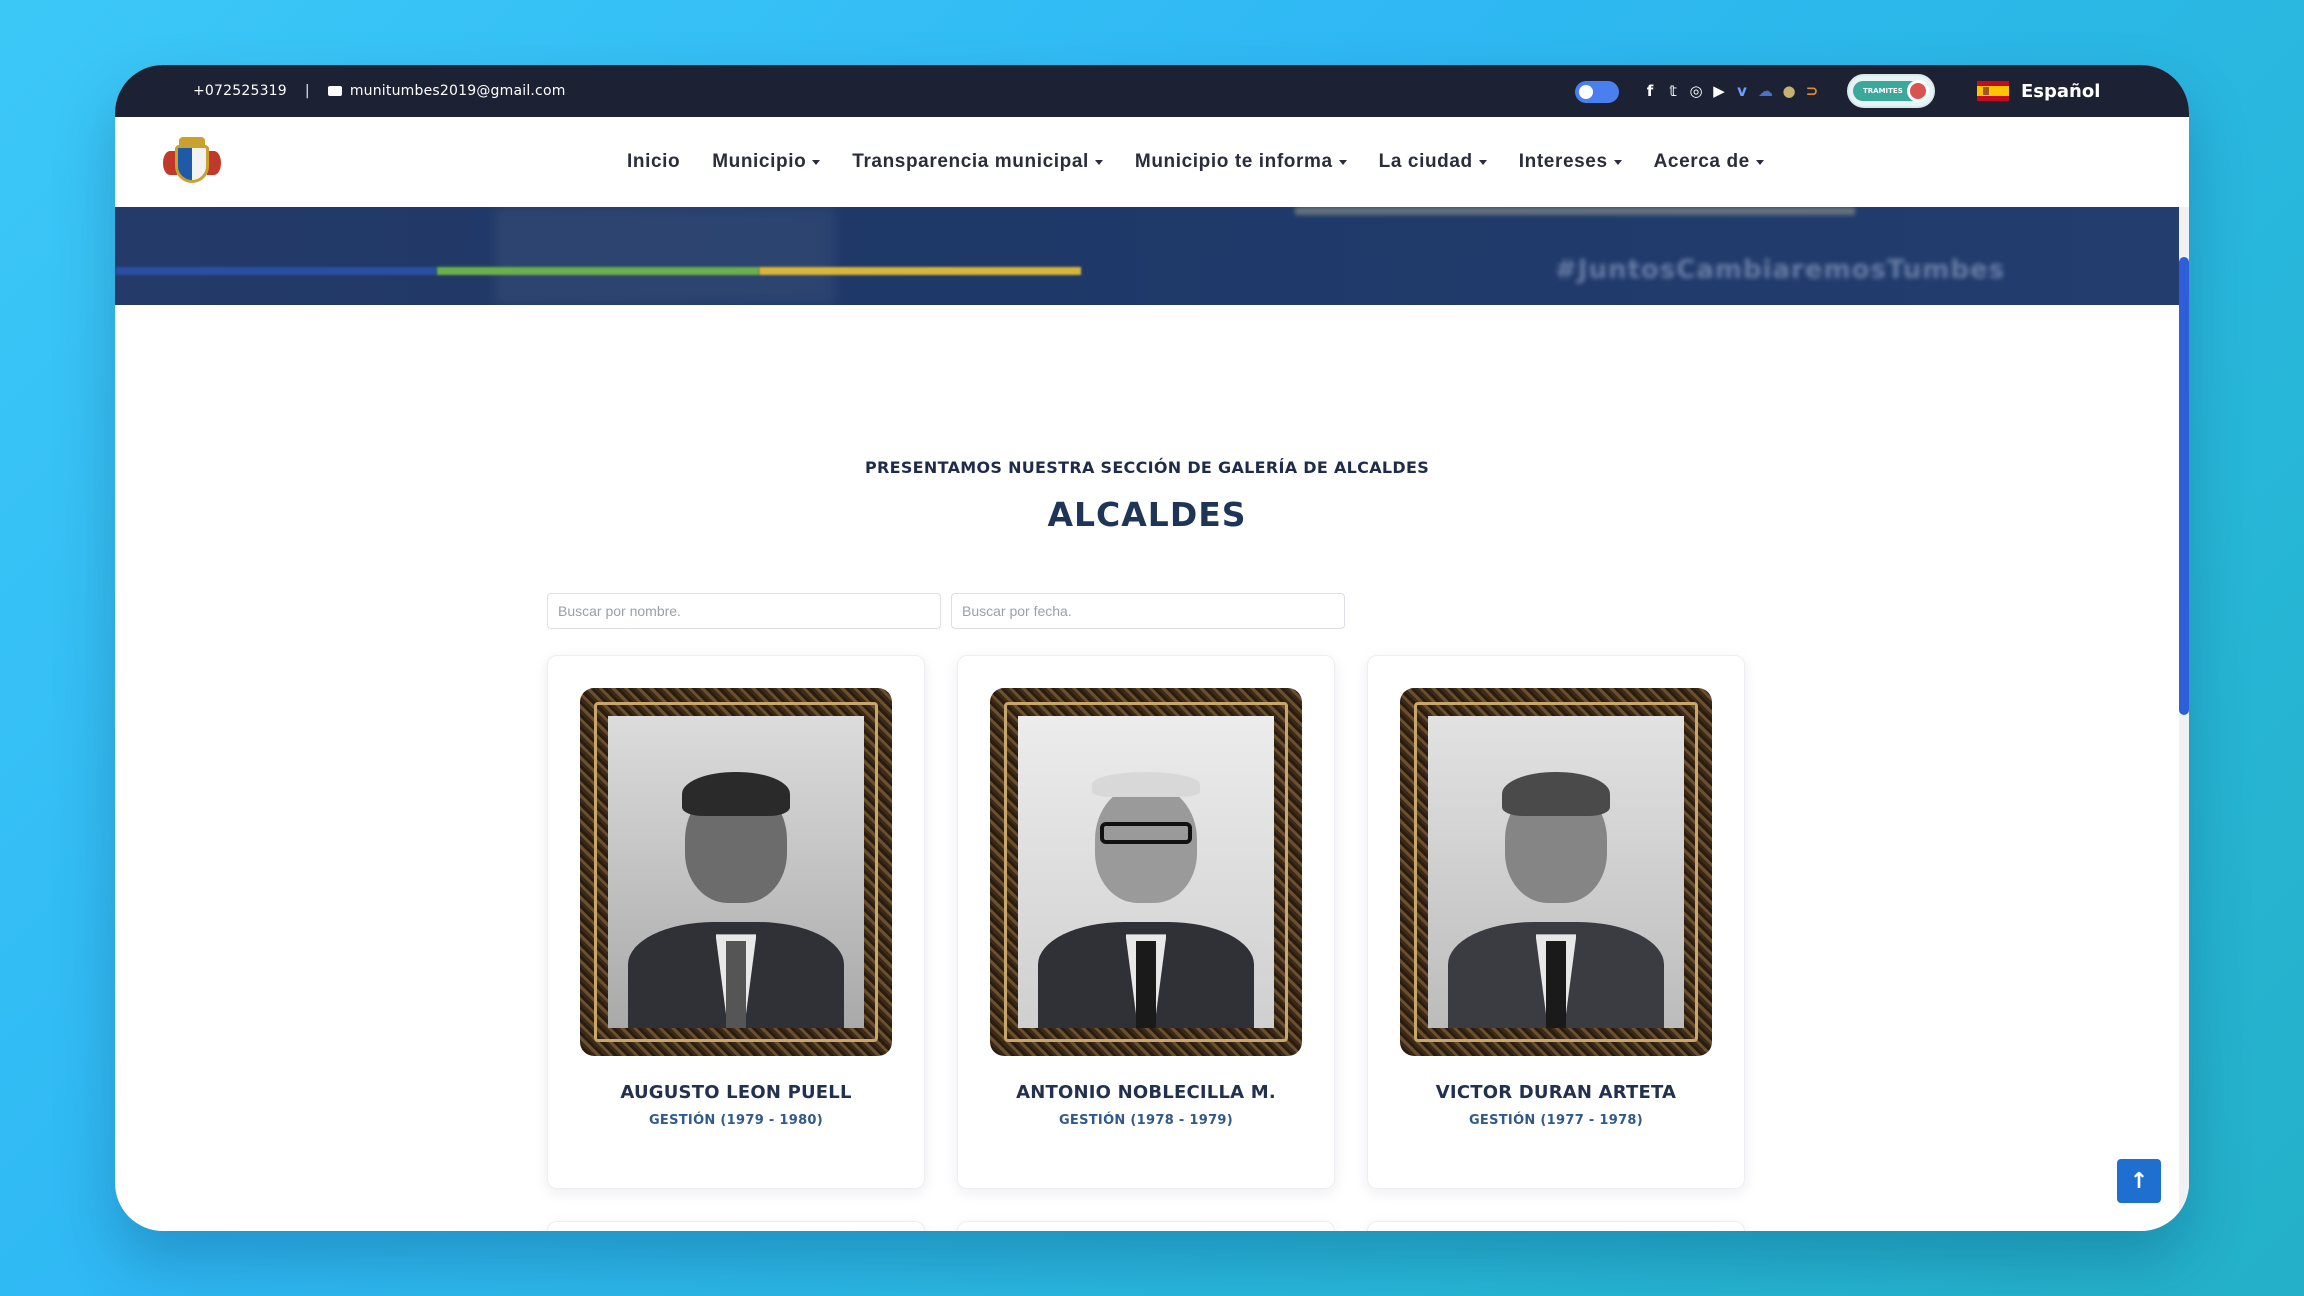  Describe the element at coordinates (1701, 161) in the screenshot. I see `nav-label: Acerca de` at that location.